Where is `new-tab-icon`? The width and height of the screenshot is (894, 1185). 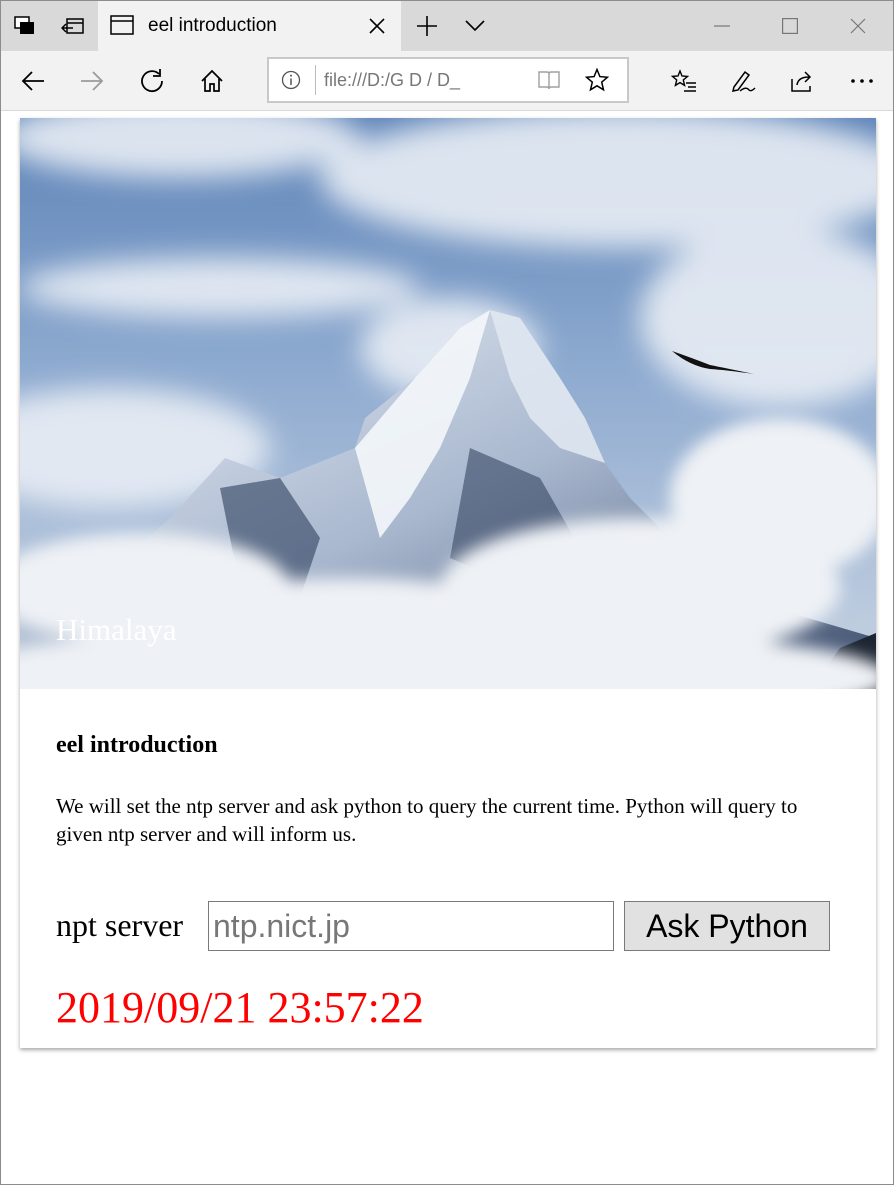 new-tab-icon is located at coordinates (427, 26).